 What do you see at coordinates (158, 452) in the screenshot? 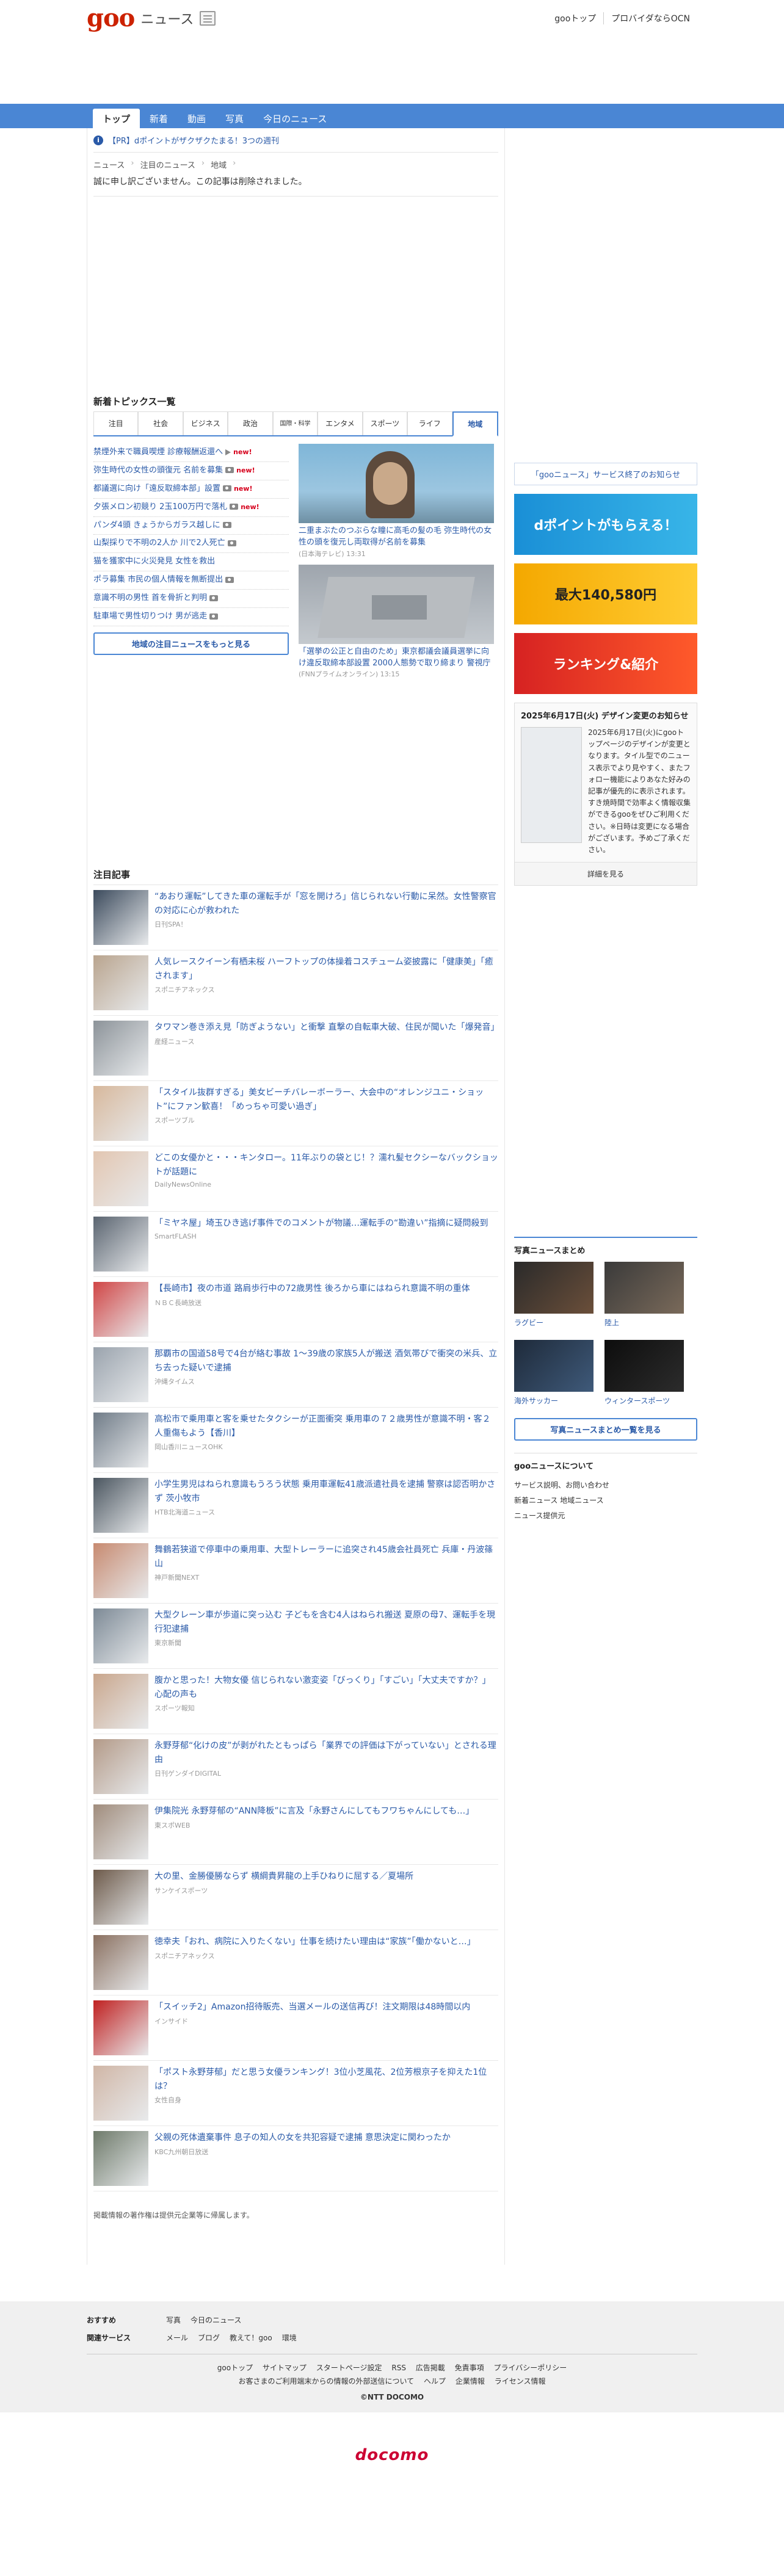
I see `topic-item-text: 禁煙外来で職員喫煙 診療報酬返還へ` at bounding box center [158, 452].